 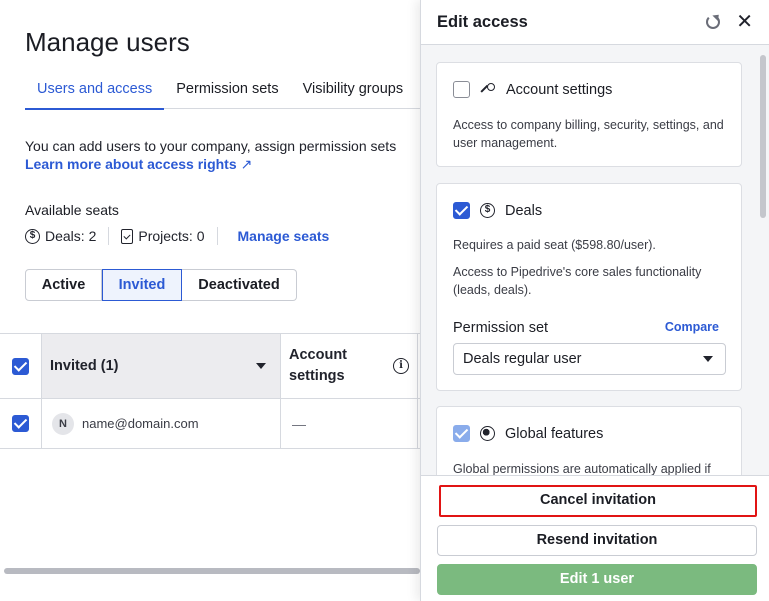 I want to click on select-all-checkbox, so click(x=20, y=366).